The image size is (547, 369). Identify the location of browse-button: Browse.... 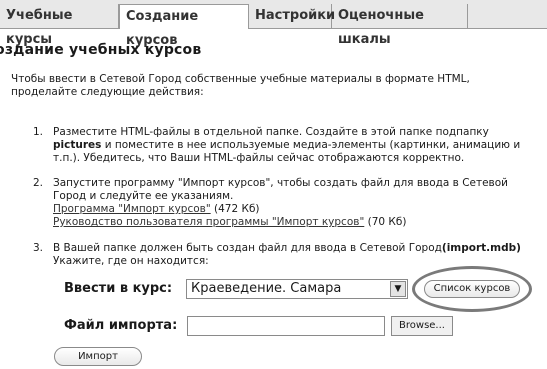
(422, 326).